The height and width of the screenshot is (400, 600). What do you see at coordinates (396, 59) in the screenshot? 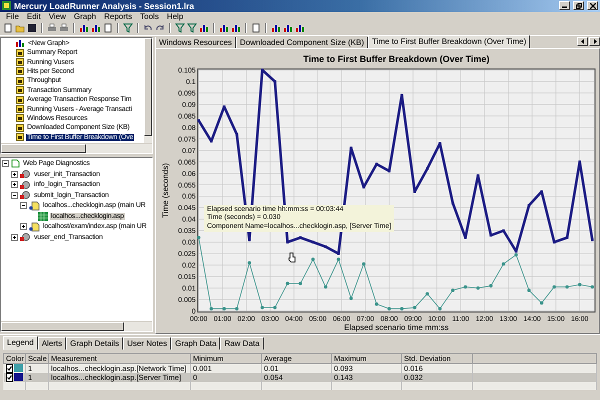
I see `chart-title: Time to First Buffer Breakdown (Over Time)` at bounding box center [396, 59].